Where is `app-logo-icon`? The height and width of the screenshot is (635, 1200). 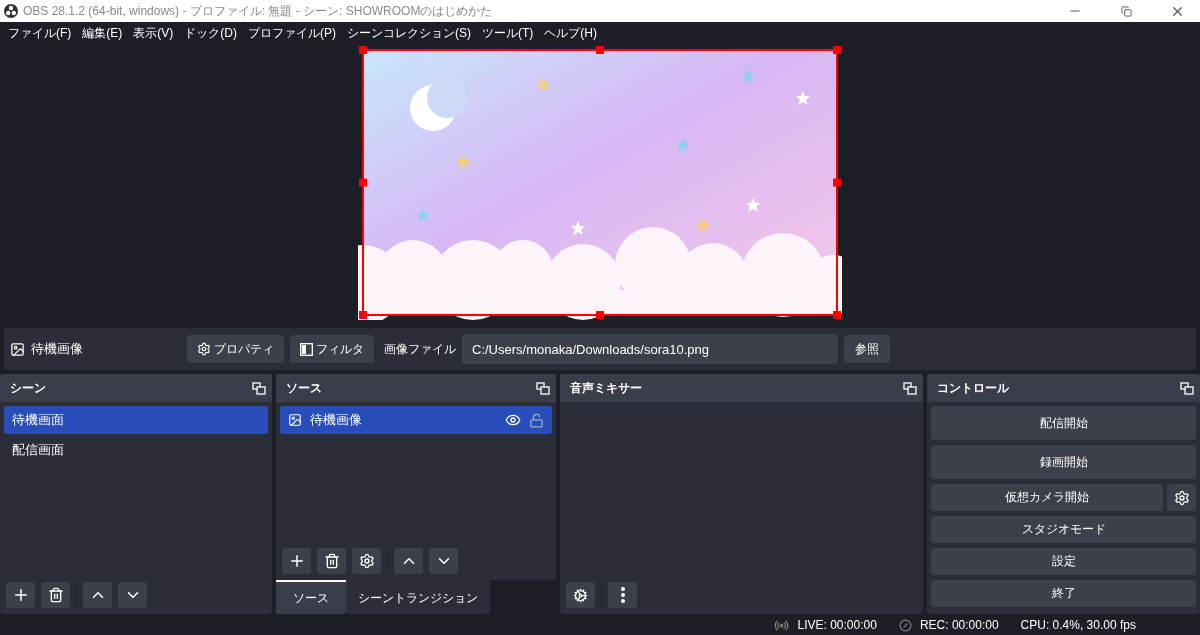 app-logo-icon is located at coordinates (11, 11).